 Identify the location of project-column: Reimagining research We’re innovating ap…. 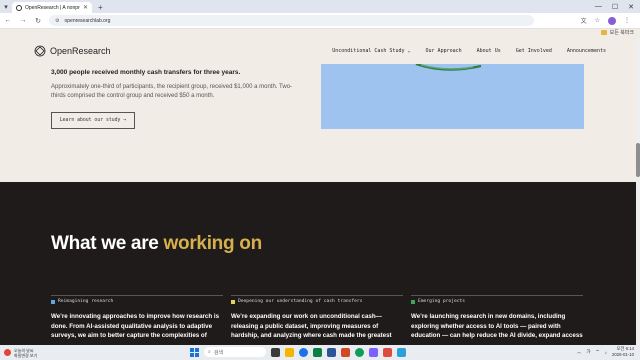
(137, 318).